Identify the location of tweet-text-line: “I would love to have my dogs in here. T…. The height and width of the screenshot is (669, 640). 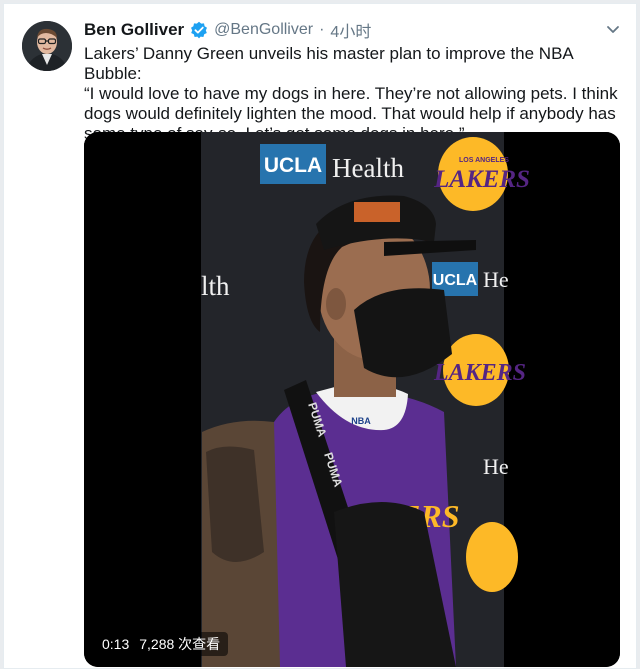
(351, 93).